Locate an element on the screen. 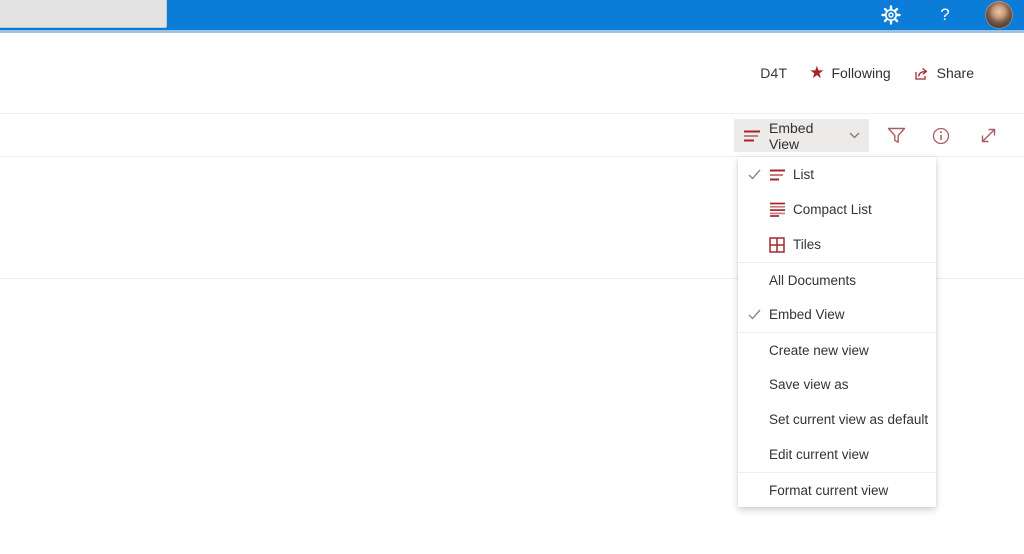  expand-button is located at coordinates (988, 135).